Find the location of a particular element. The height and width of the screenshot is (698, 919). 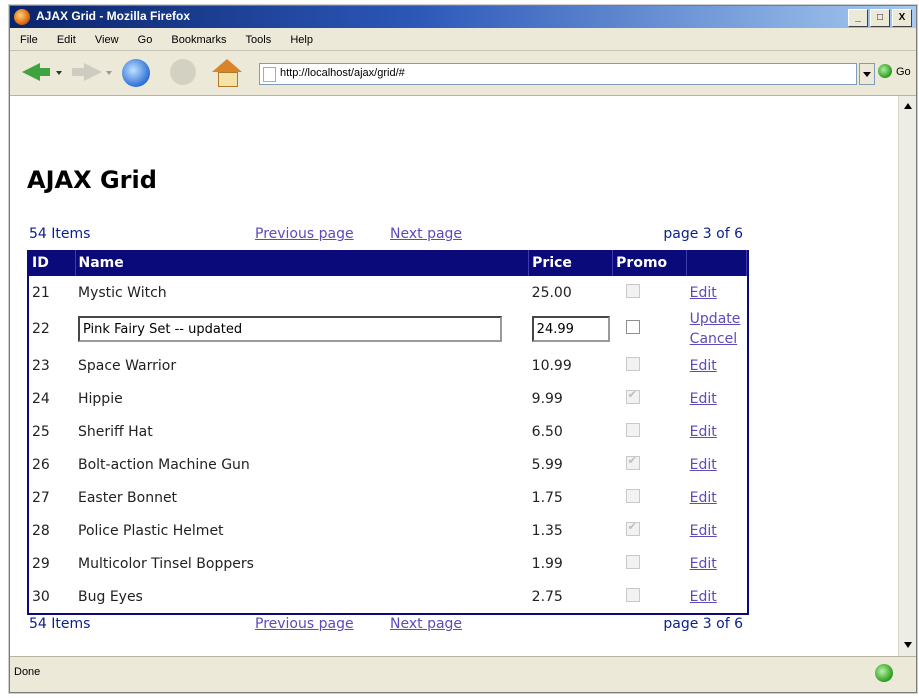

row-price: 2.75 is located at coordinates (547, 596).